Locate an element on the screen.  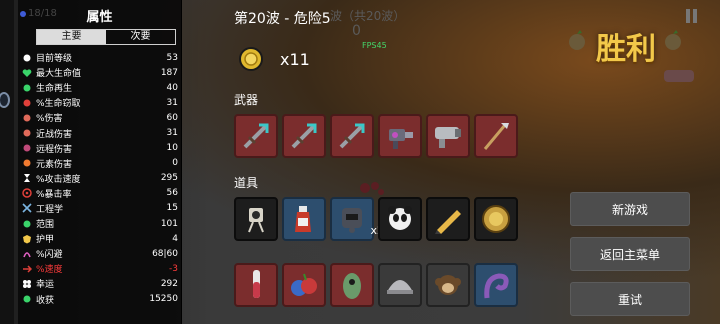
stat-row: 工程学 15 is located at coordinates (100, 208).